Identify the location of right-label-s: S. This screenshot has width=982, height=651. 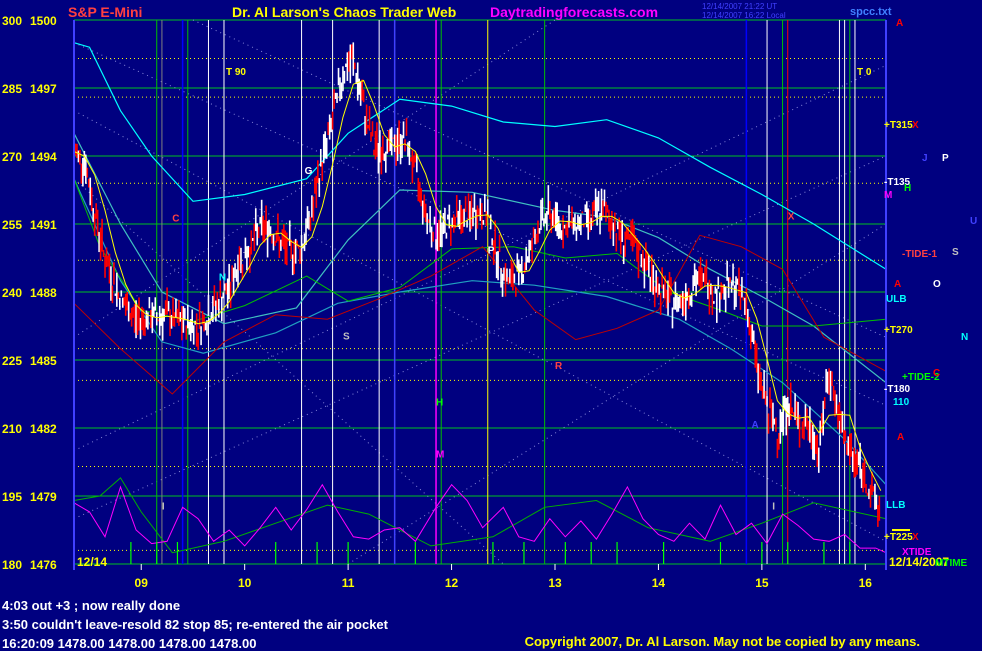
(955, 252).